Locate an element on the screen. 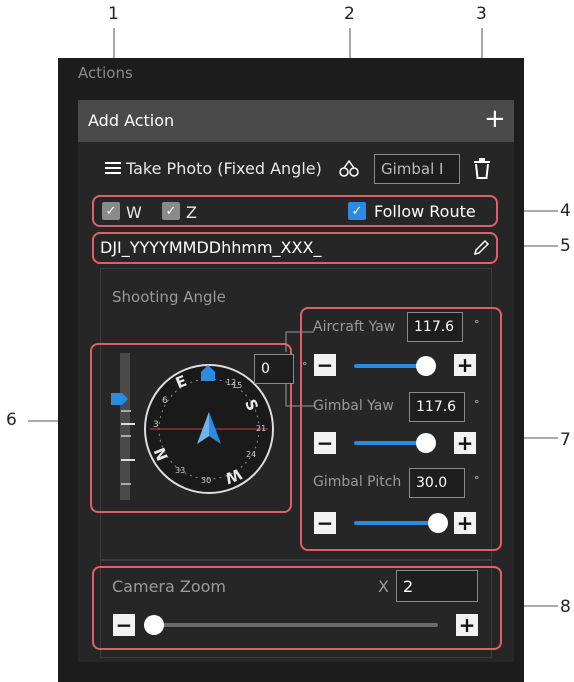 This screenshot has height=682, width=574. trash-icon is located at coordinates (482, 169).